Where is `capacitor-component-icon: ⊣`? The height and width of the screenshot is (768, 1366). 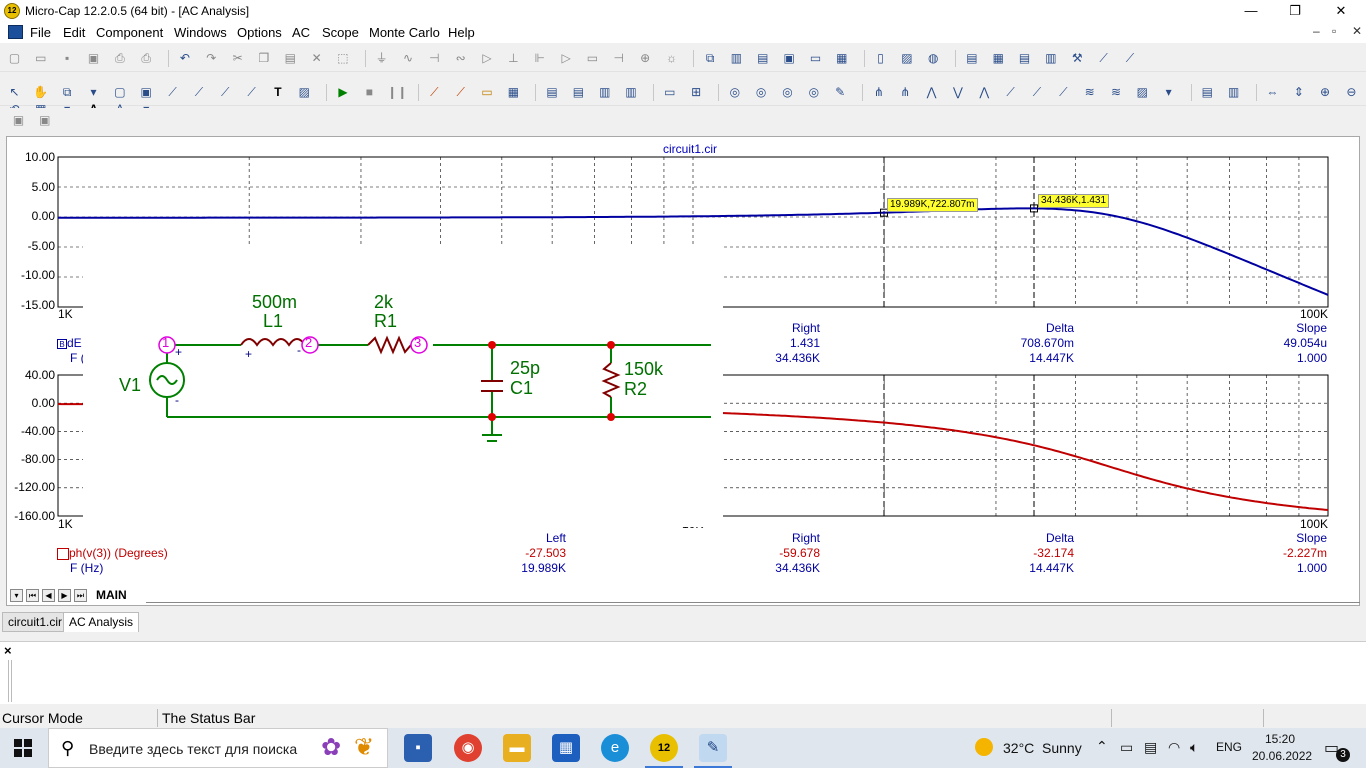 capacitor-component-icon: ⊣ is located at coordinates (434, 58).